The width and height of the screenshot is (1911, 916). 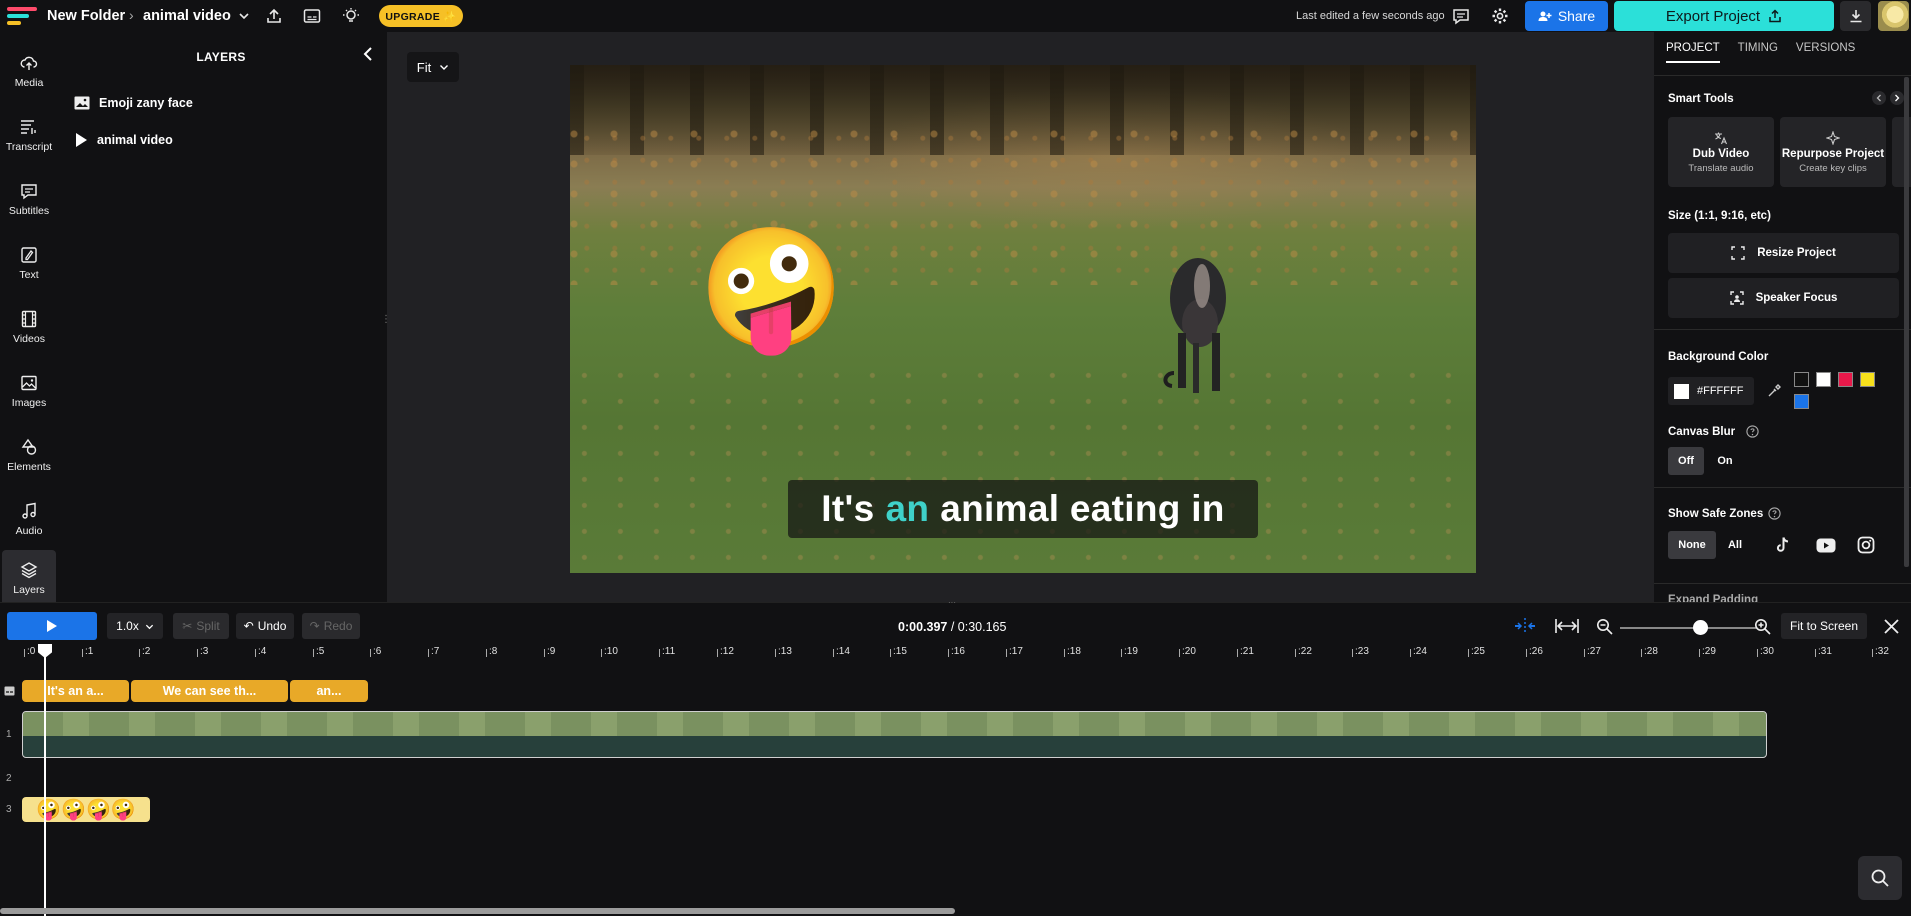 What do you see at coordinates (1360, 651) in the screenshot?
I see `ruler-tick: :23` at bounding box center [1360, 651].